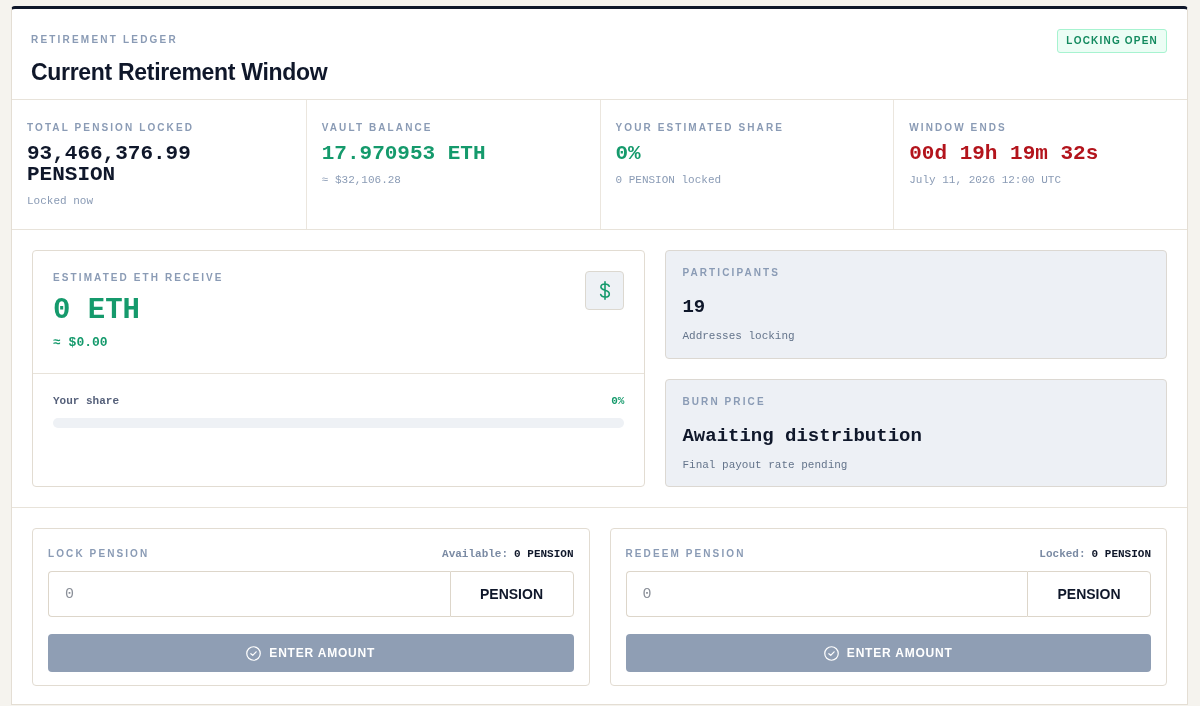  What do you see at coordinates (1062, 554) in the screenshot?
I see `balance-label: Locked:` at bounding box center [1062, 554].